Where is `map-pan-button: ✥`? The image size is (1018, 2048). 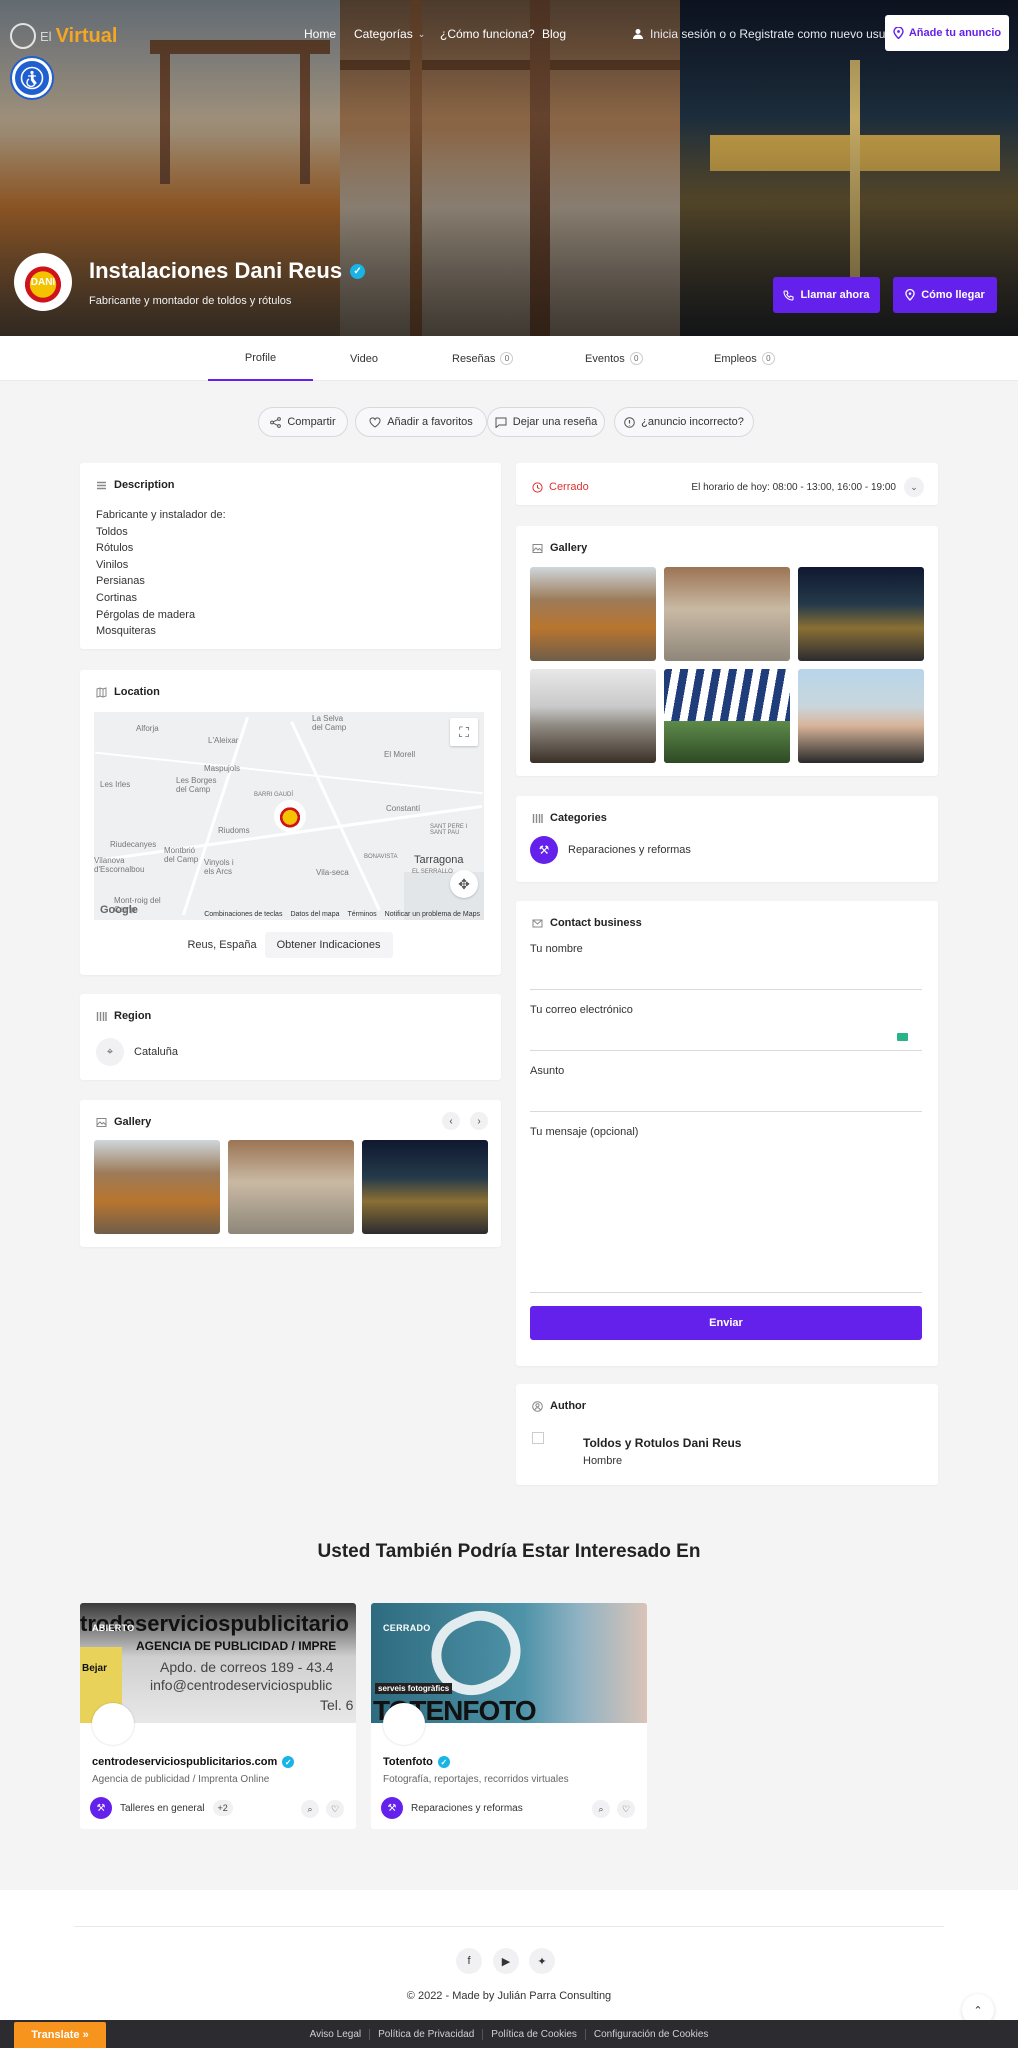
map-pan-button: ✥ is located at coordinates (464, 884).